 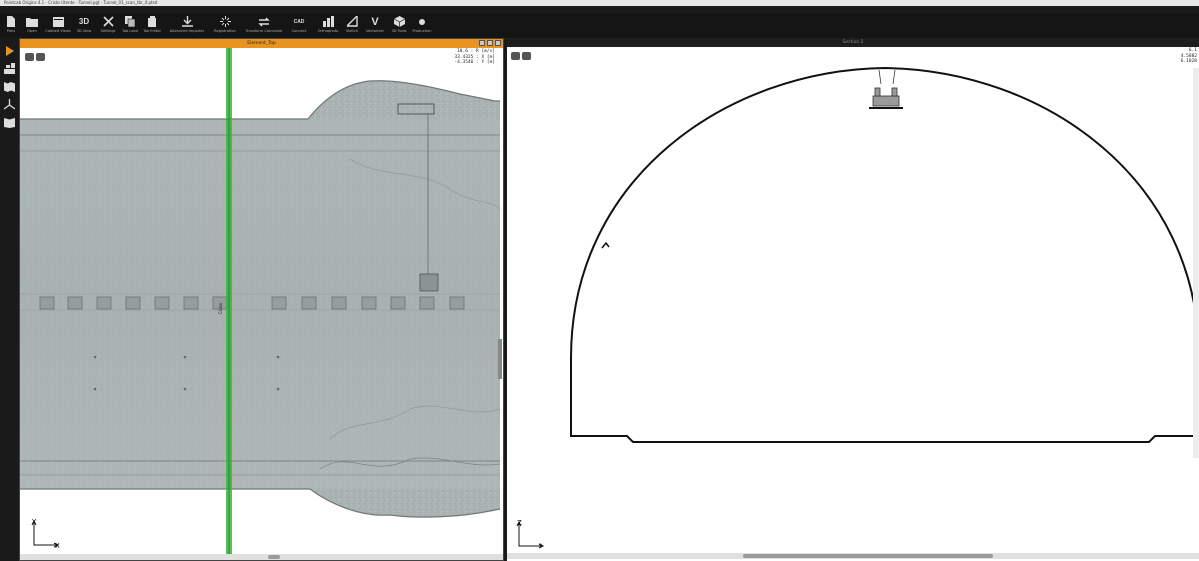 What do you see at coordinates (422, 21) in the screenshot?
I see `dot-icon` at bounding box center [422, 21].